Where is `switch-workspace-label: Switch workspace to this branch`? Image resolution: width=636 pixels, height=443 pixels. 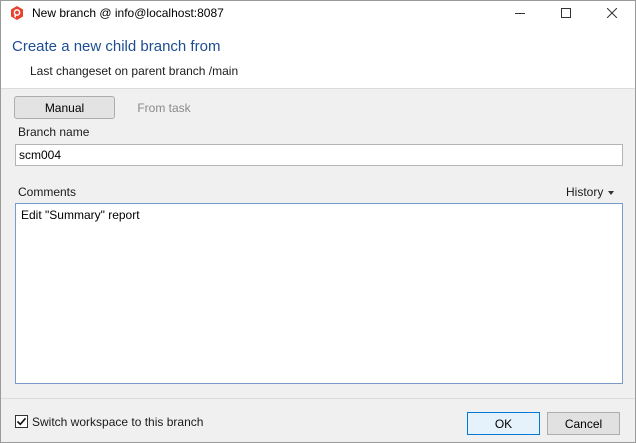
switch-workspace-label: Switch workspace to this branch is located at coordinates (117, 422).